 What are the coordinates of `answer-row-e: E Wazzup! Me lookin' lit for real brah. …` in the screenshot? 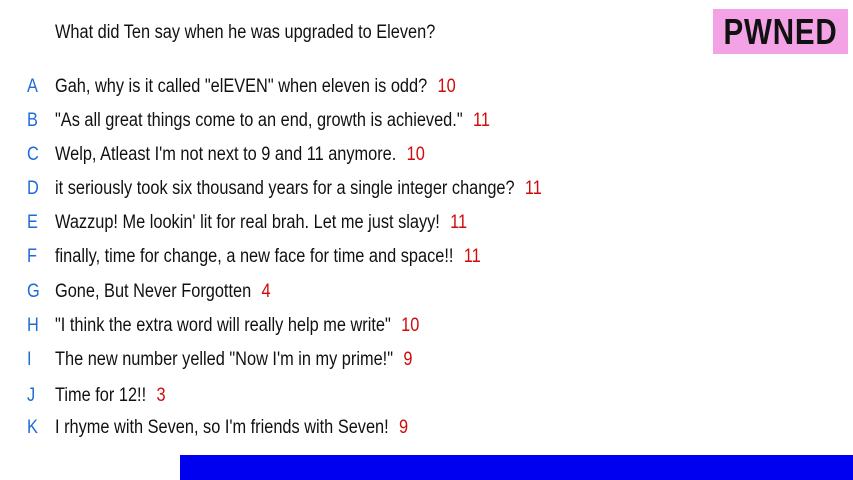 It's located at (426, 223).